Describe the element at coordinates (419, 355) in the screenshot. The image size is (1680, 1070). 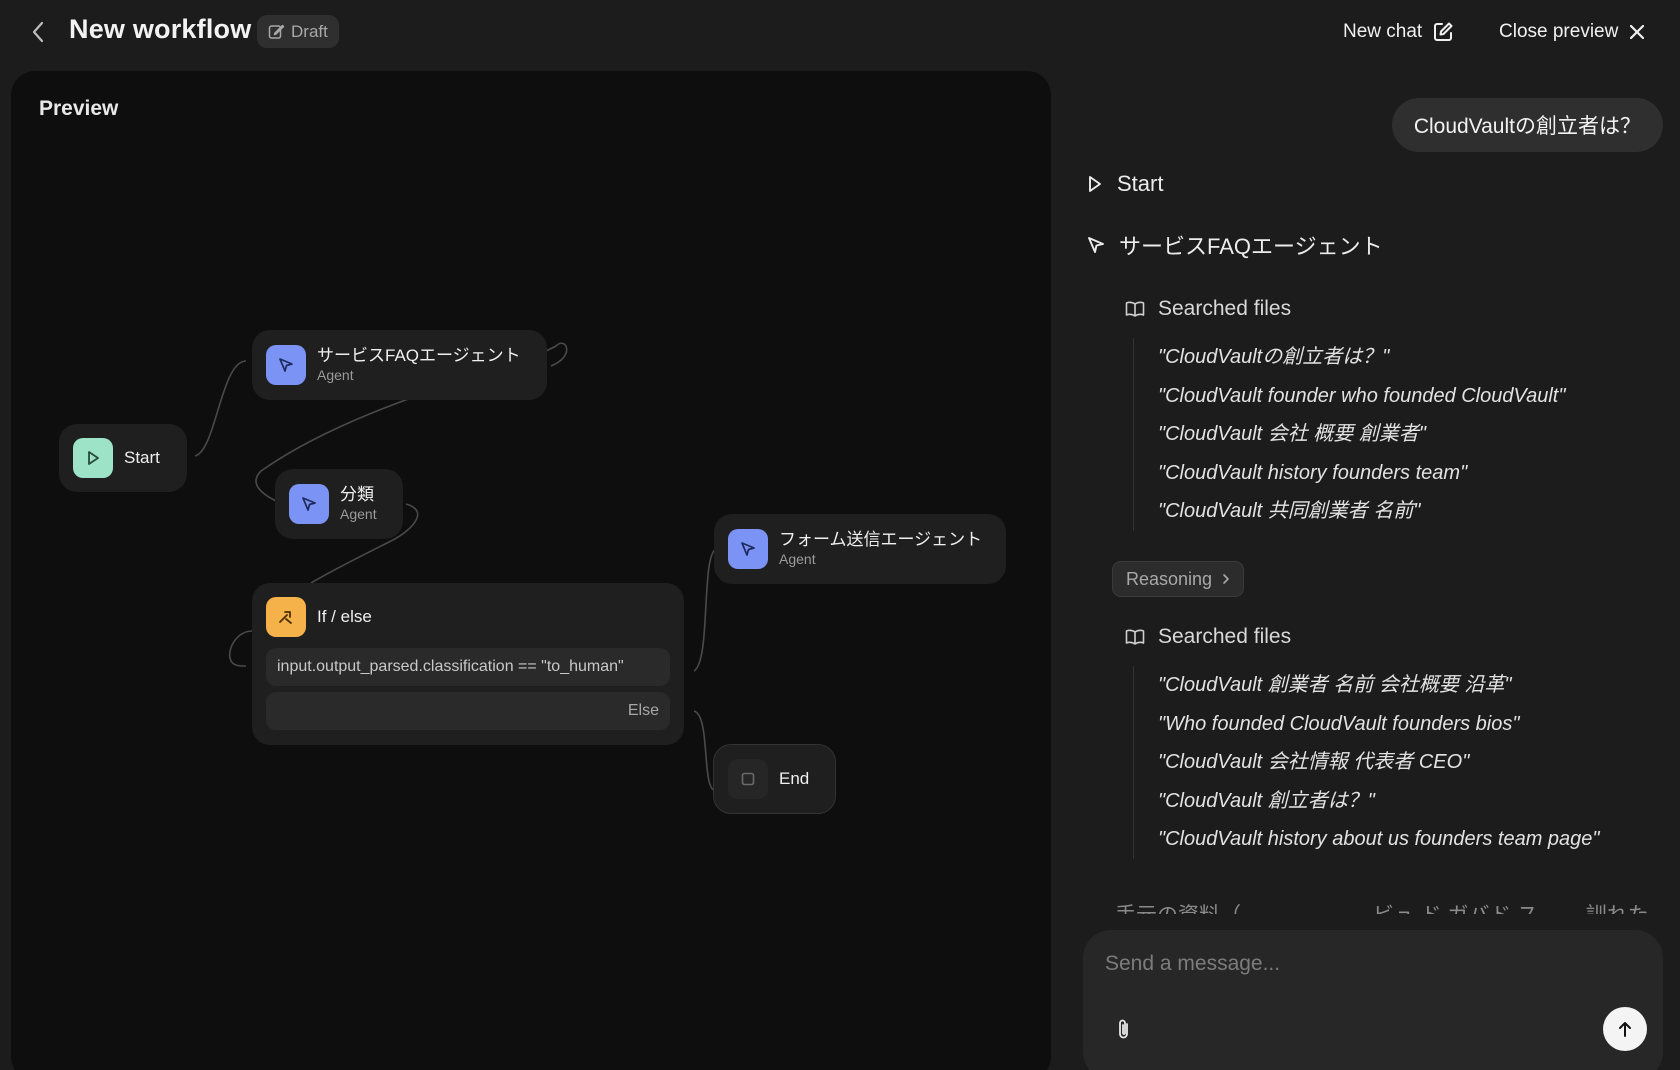
I see `faq-agent-title: サービスFAQエージェント` at that location.